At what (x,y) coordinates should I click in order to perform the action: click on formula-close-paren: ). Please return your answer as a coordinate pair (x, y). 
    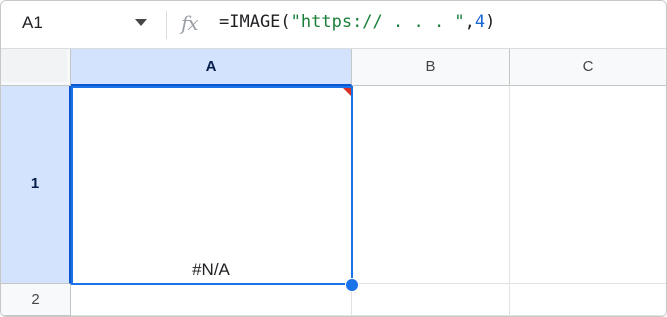
    Looking at the image, I should click on (490, 22).